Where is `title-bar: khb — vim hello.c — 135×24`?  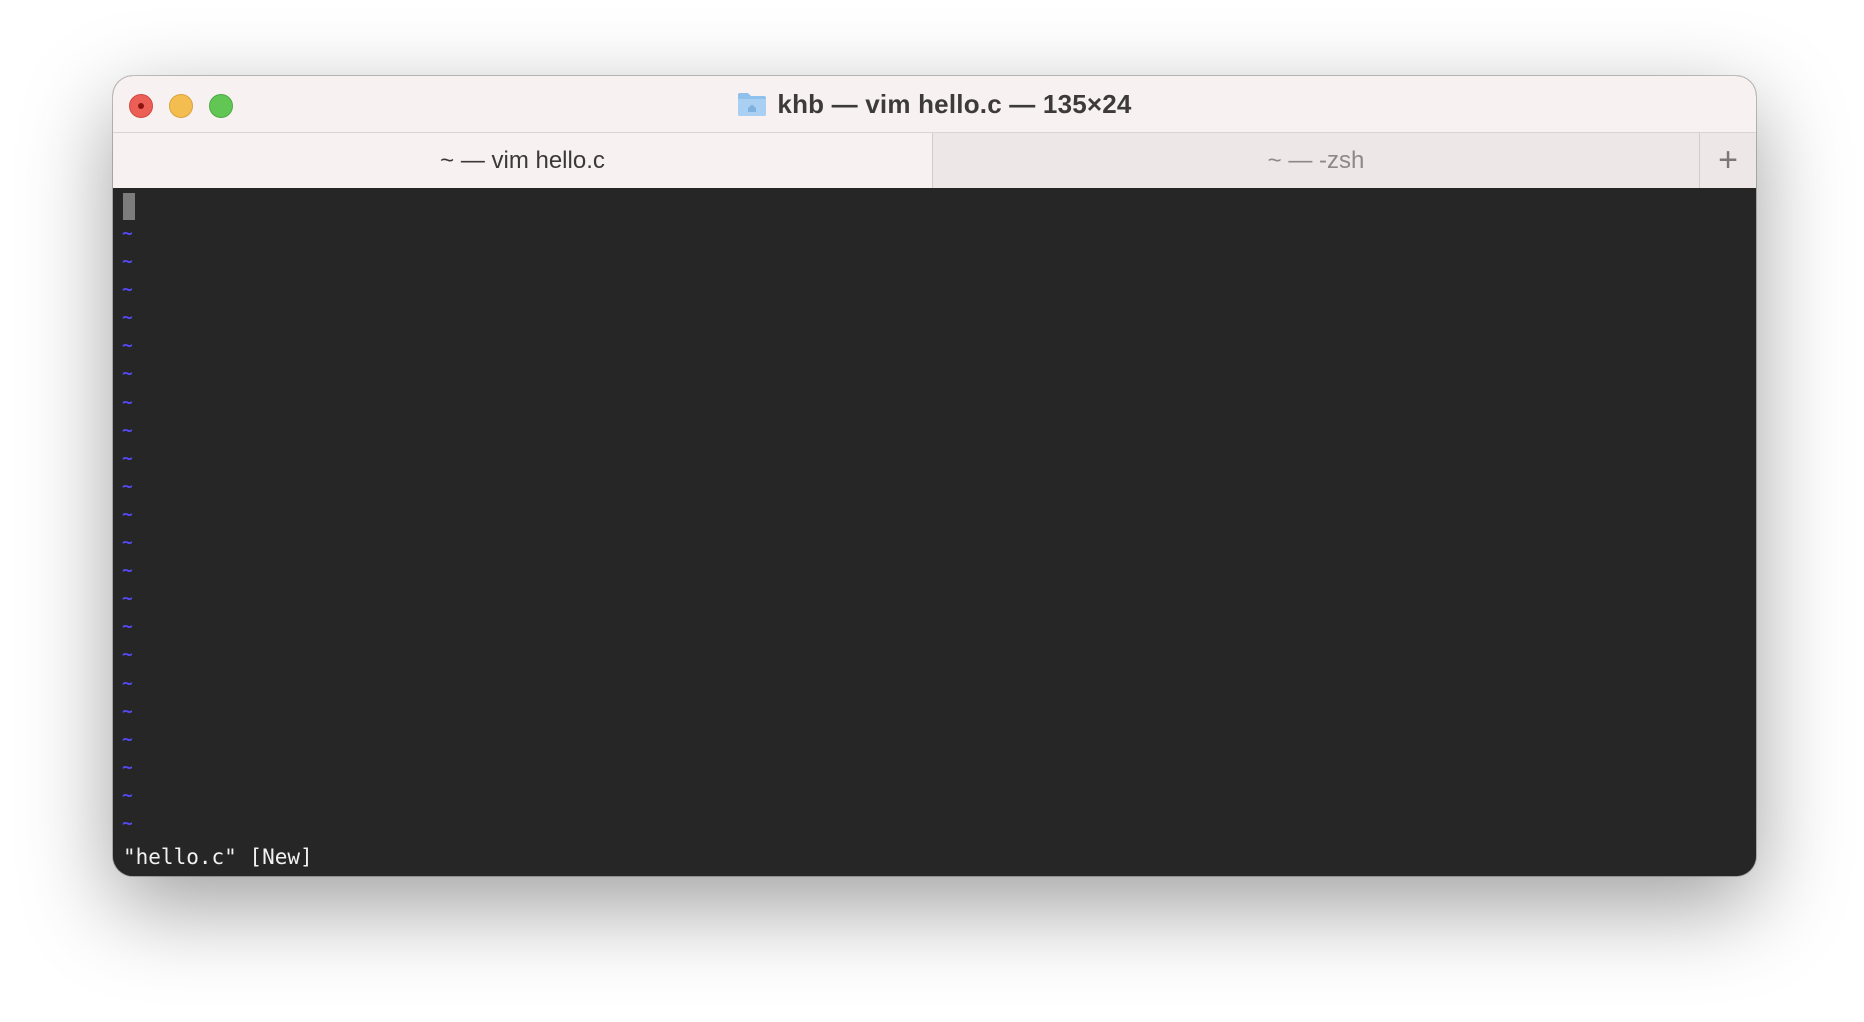
title-bar: khb — vim hello.c — 135×24 is located at coordinates (934, 104).